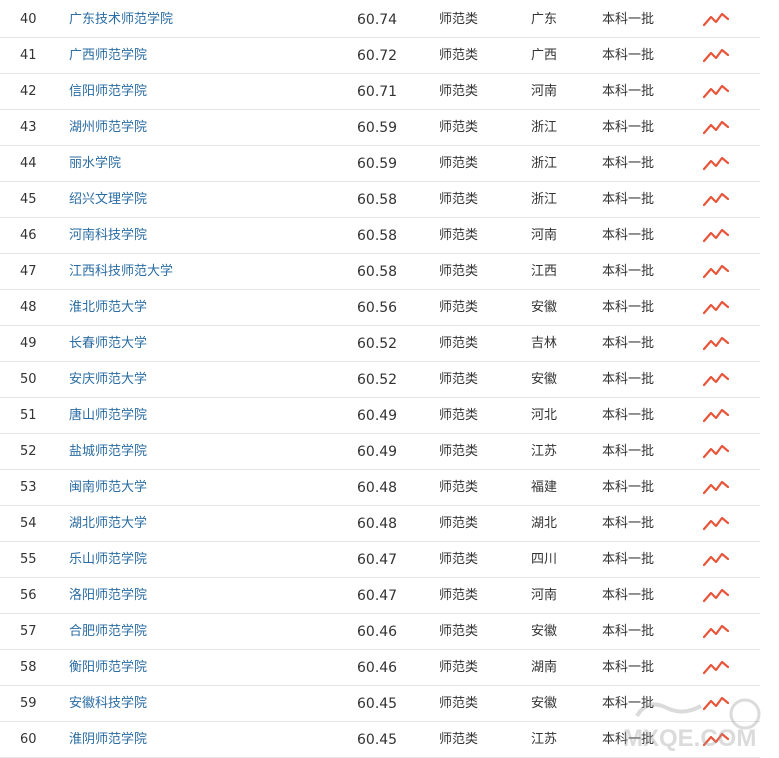  Describe the element at coordinates (199, 488) in the screenshot. I see `school-name-link: 闽南师范大学` at that location.